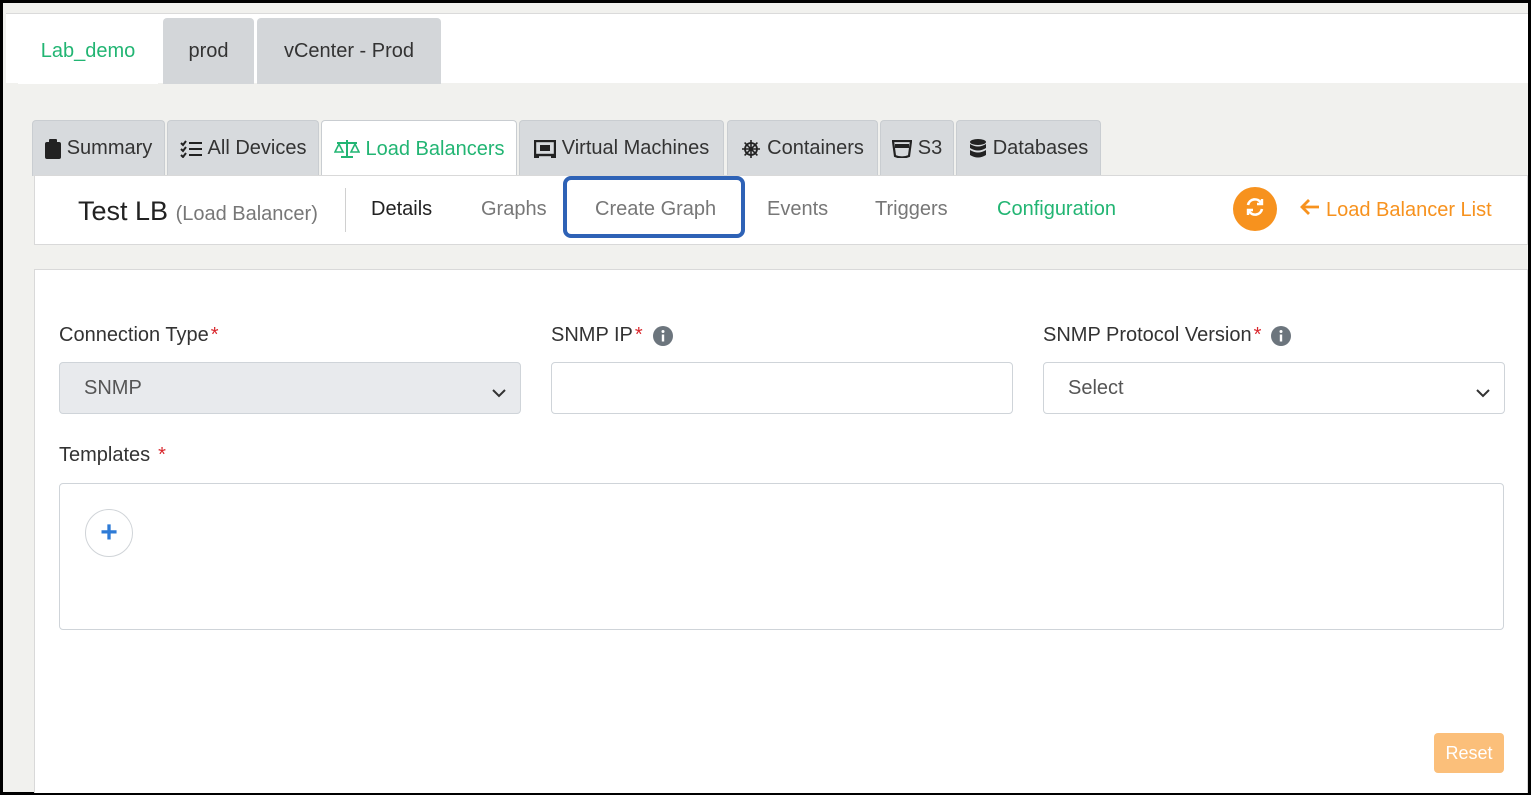 This screenshot has height=795, width=1531. Describe the element at coordinates (1147, 335) in the screenshot. I see `label-text: SNMP Protocol Version` at that location.